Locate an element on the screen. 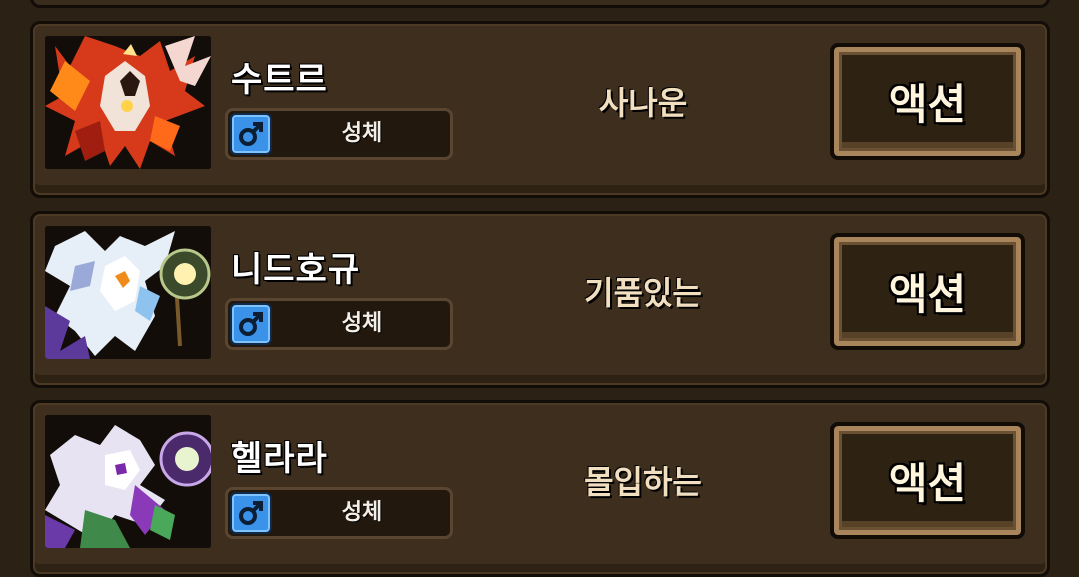 This screenshot has width=1079, height=577. creature-trait: 기품있는 is located at coordinates (643, 293).